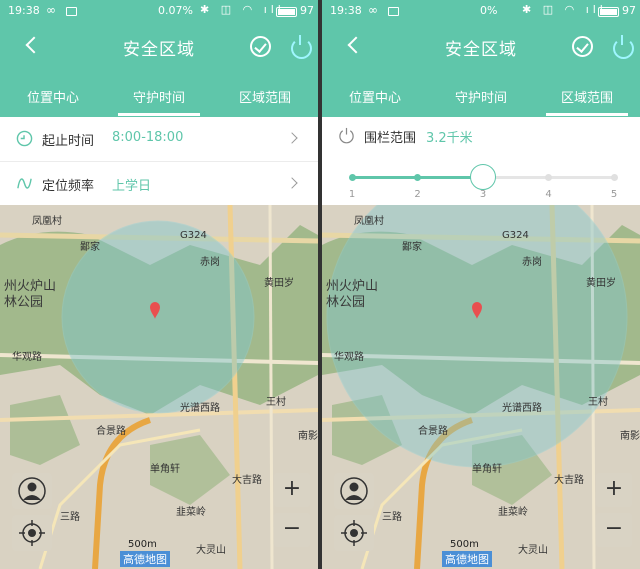  I want to click on clock-icon, so click(24, 138).